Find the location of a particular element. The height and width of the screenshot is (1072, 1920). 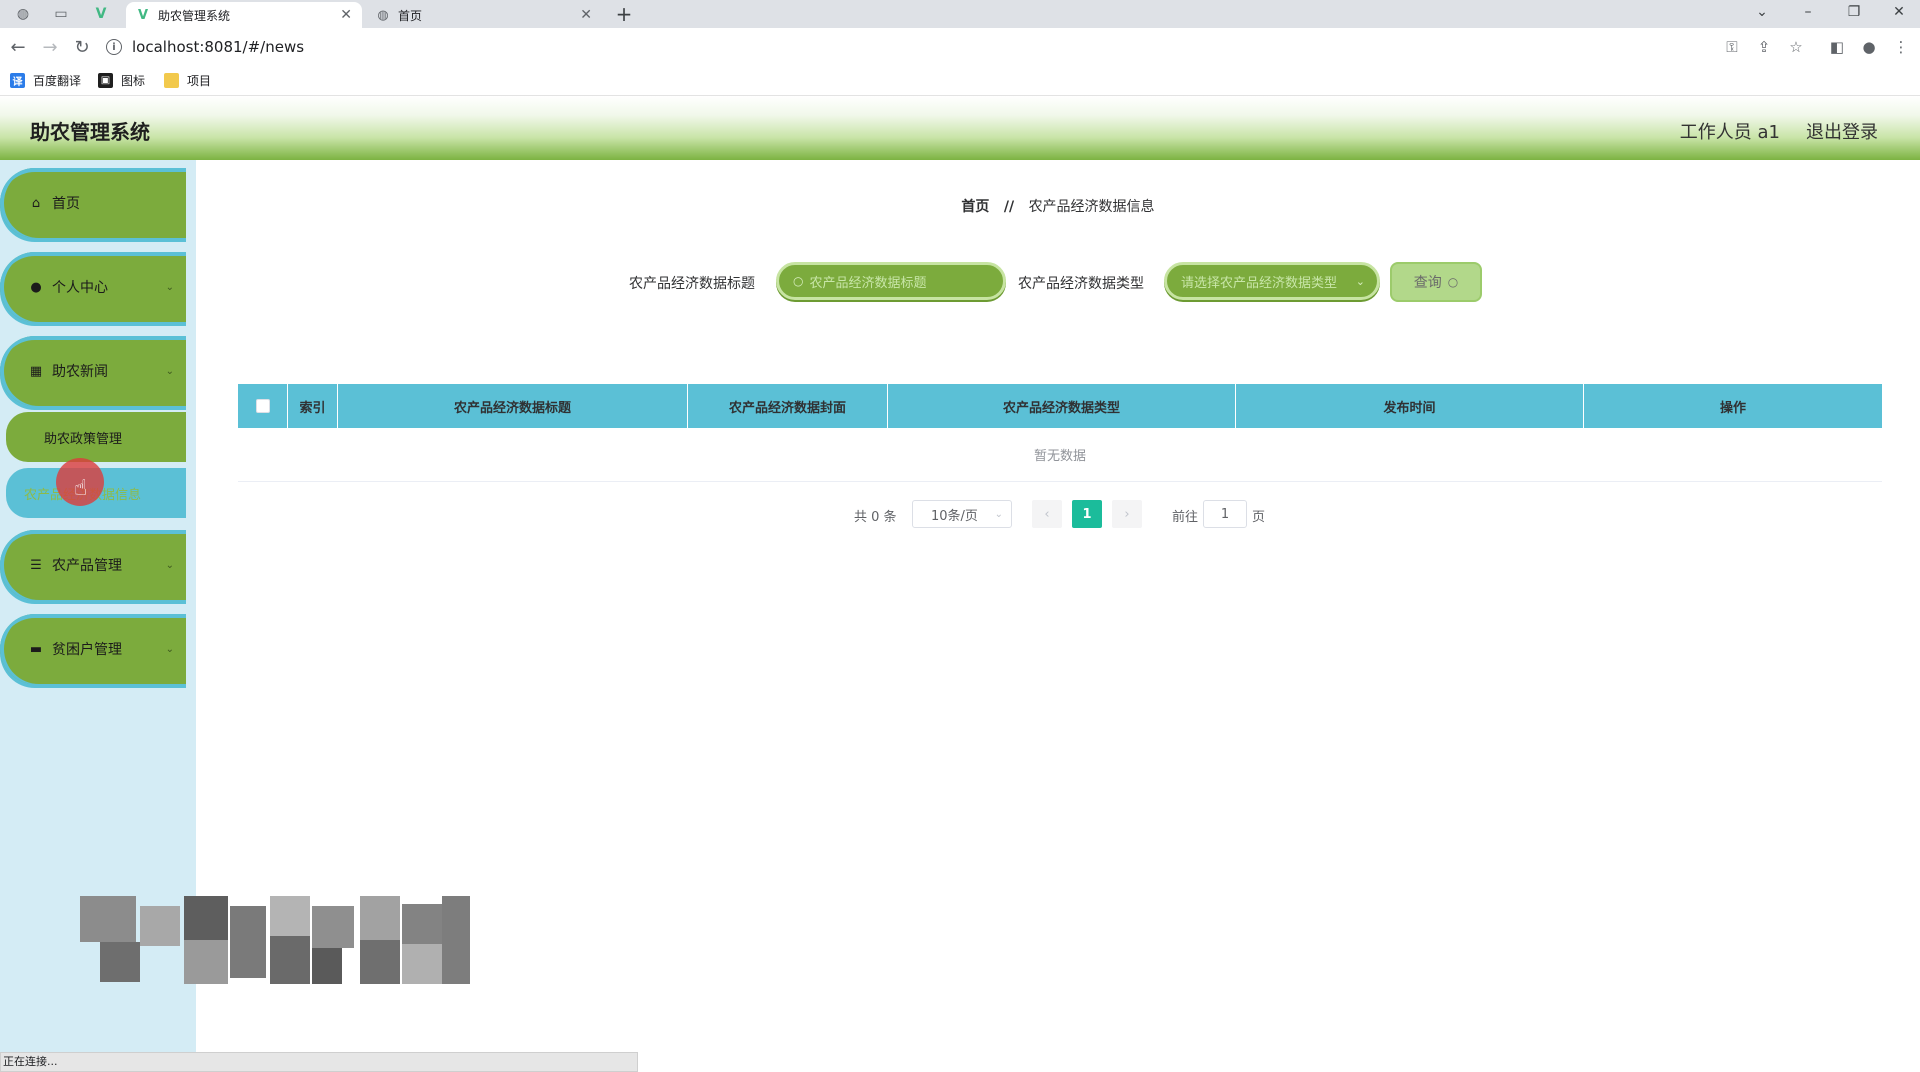

grid-icon: ▦ is located at coordinates (36, 371).